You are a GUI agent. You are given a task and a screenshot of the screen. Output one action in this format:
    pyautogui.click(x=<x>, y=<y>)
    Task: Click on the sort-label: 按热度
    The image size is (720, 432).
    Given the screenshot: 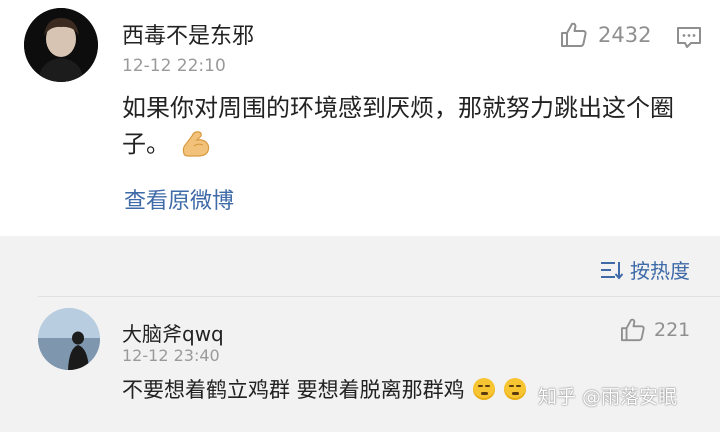 What is the action you would take?
    pyautogui.click(x=660, y=271)
    